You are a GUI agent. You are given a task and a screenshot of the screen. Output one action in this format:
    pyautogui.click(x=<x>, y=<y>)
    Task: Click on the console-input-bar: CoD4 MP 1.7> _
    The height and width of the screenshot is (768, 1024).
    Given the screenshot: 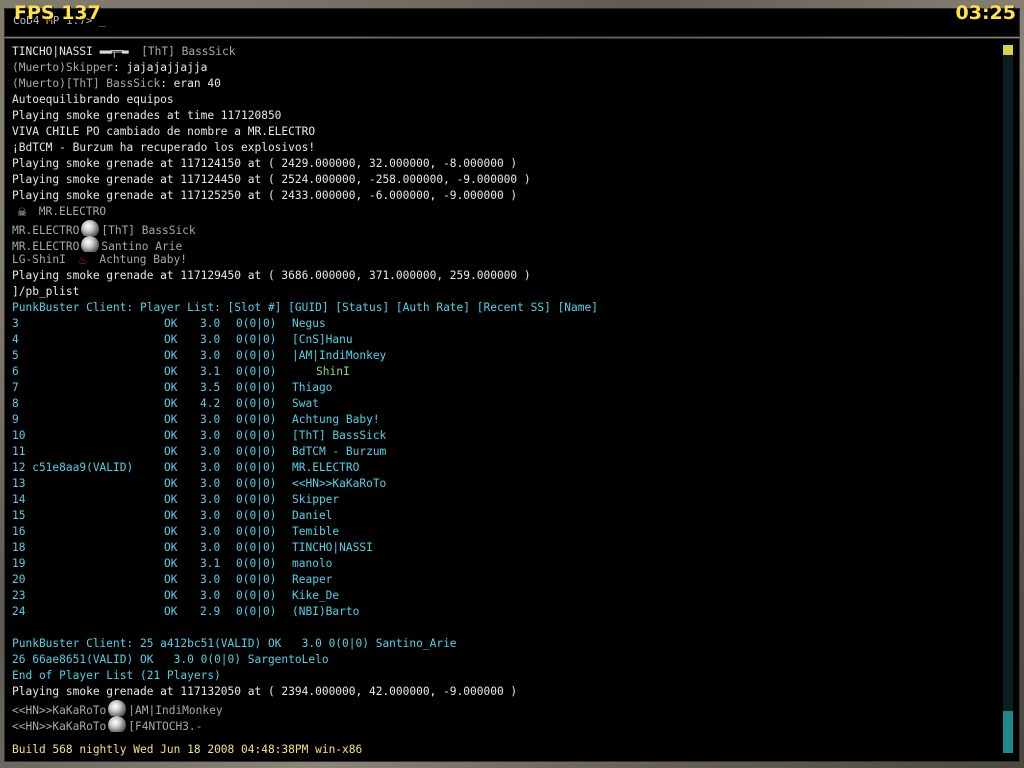 What is the action you would take?
    pyautogui.click(x=512, y=22)
    